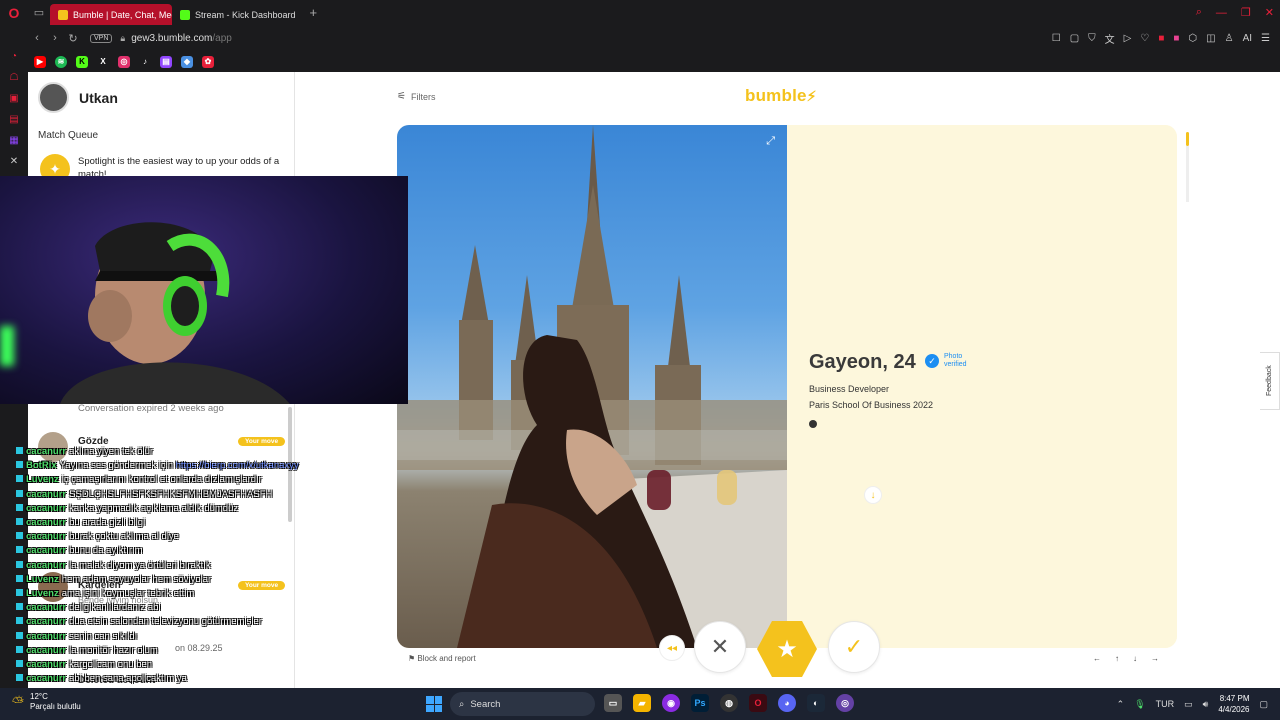 The height and width of the screenshot is (720, 1280). What do you see at coordinates (14, 77) in the screenshot?
I see `aria-icon: ☖` at bounding box center [14, 77].